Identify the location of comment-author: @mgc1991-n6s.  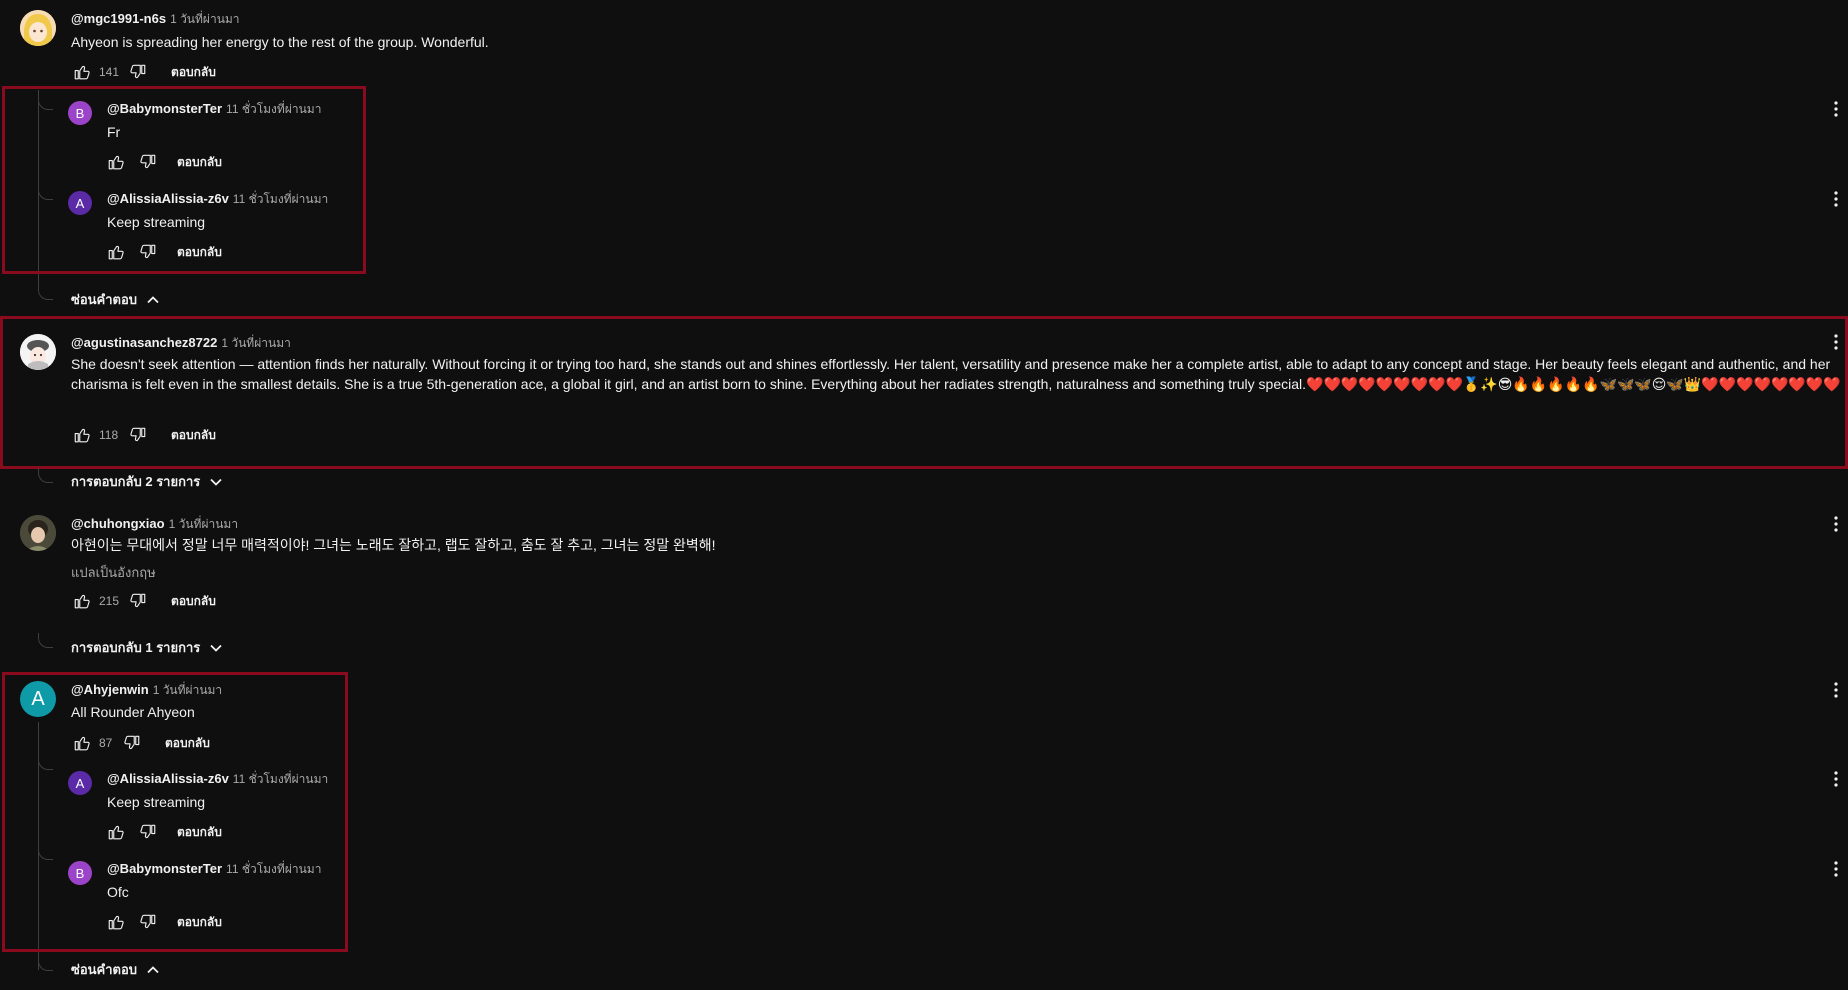
(118, 18).